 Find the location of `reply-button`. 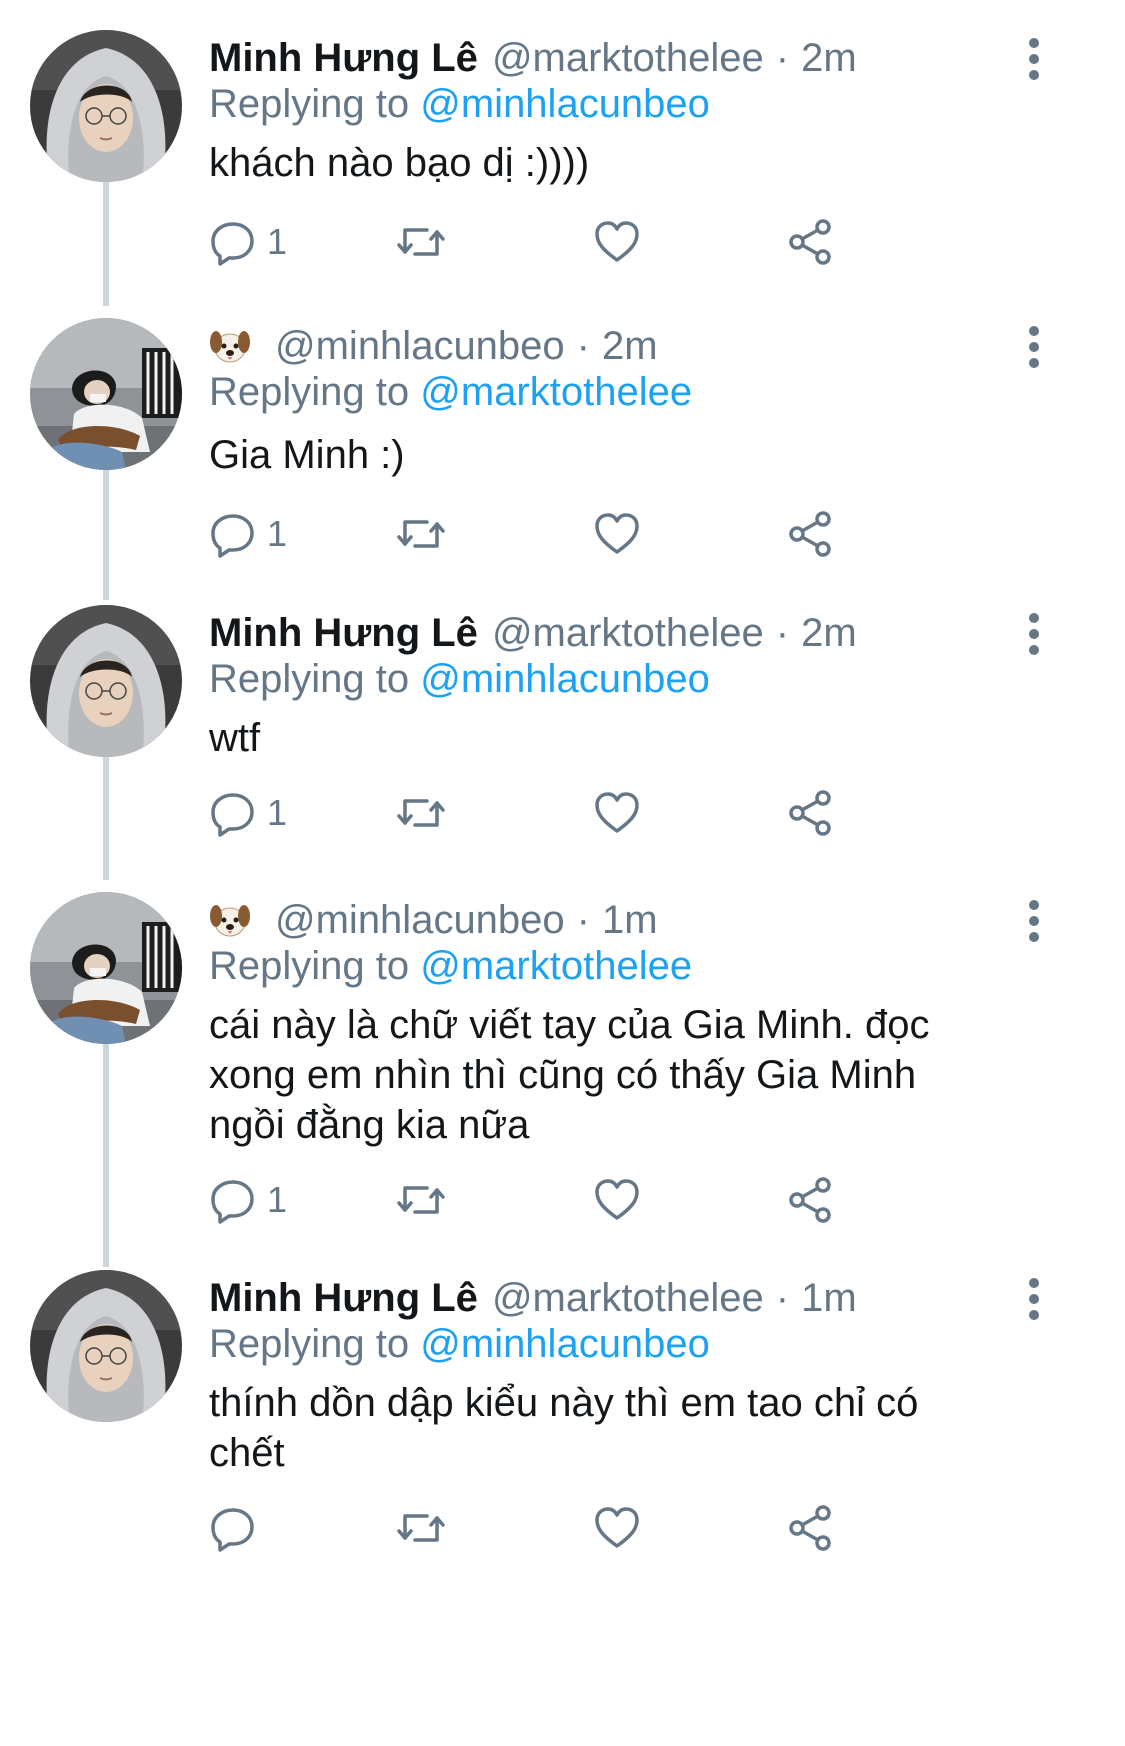

reply-button is located at coordinates (233, 1528).